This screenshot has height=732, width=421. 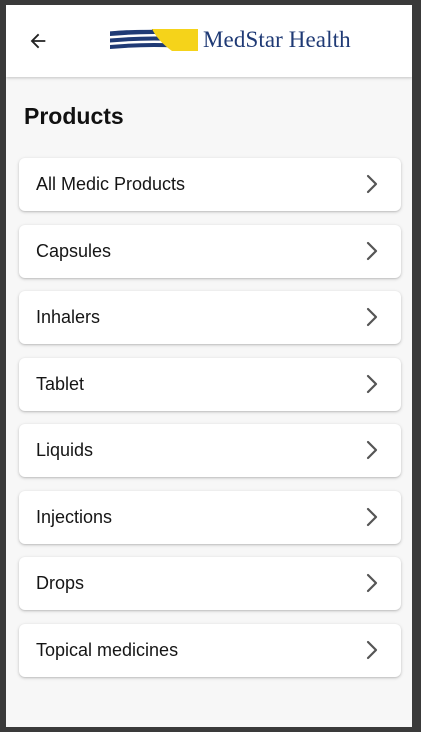 What do you see at coordinates (154, 40) in the screenshot?
I see `medstar-logo-mark` at bounding box center [154, 40].